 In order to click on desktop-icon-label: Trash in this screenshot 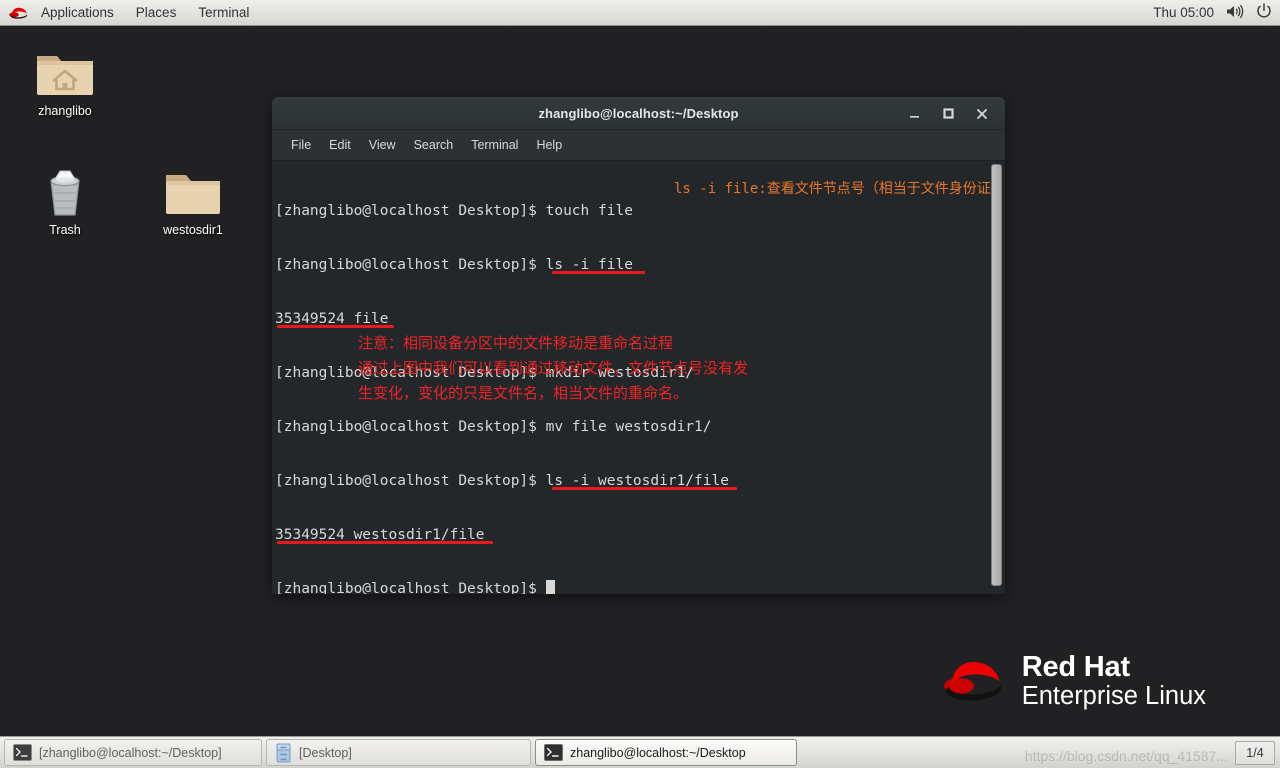, I will do `click(65, 230)`.